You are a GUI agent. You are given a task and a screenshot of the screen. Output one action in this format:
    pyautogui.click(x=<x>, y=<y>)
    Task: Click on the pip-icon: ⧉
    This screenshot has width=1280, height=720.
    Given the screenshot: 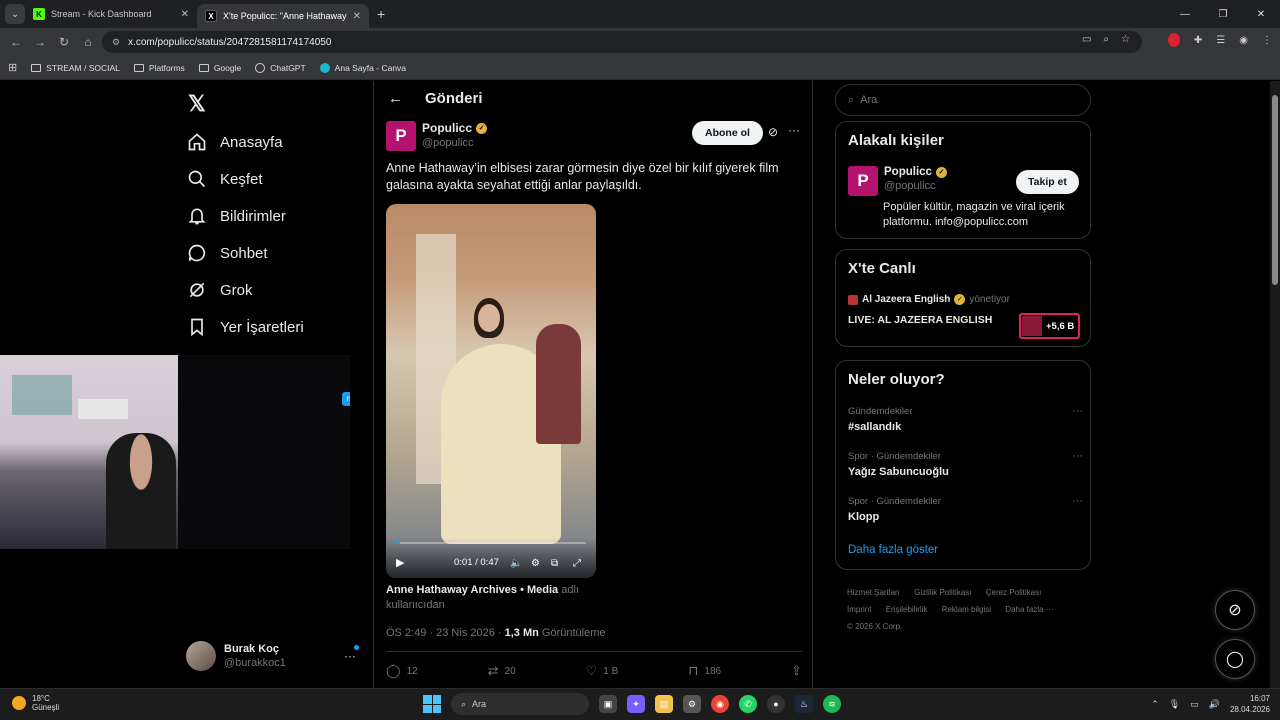 What is the action you would take?
    pyautogui.click(x=554, y=563)
    